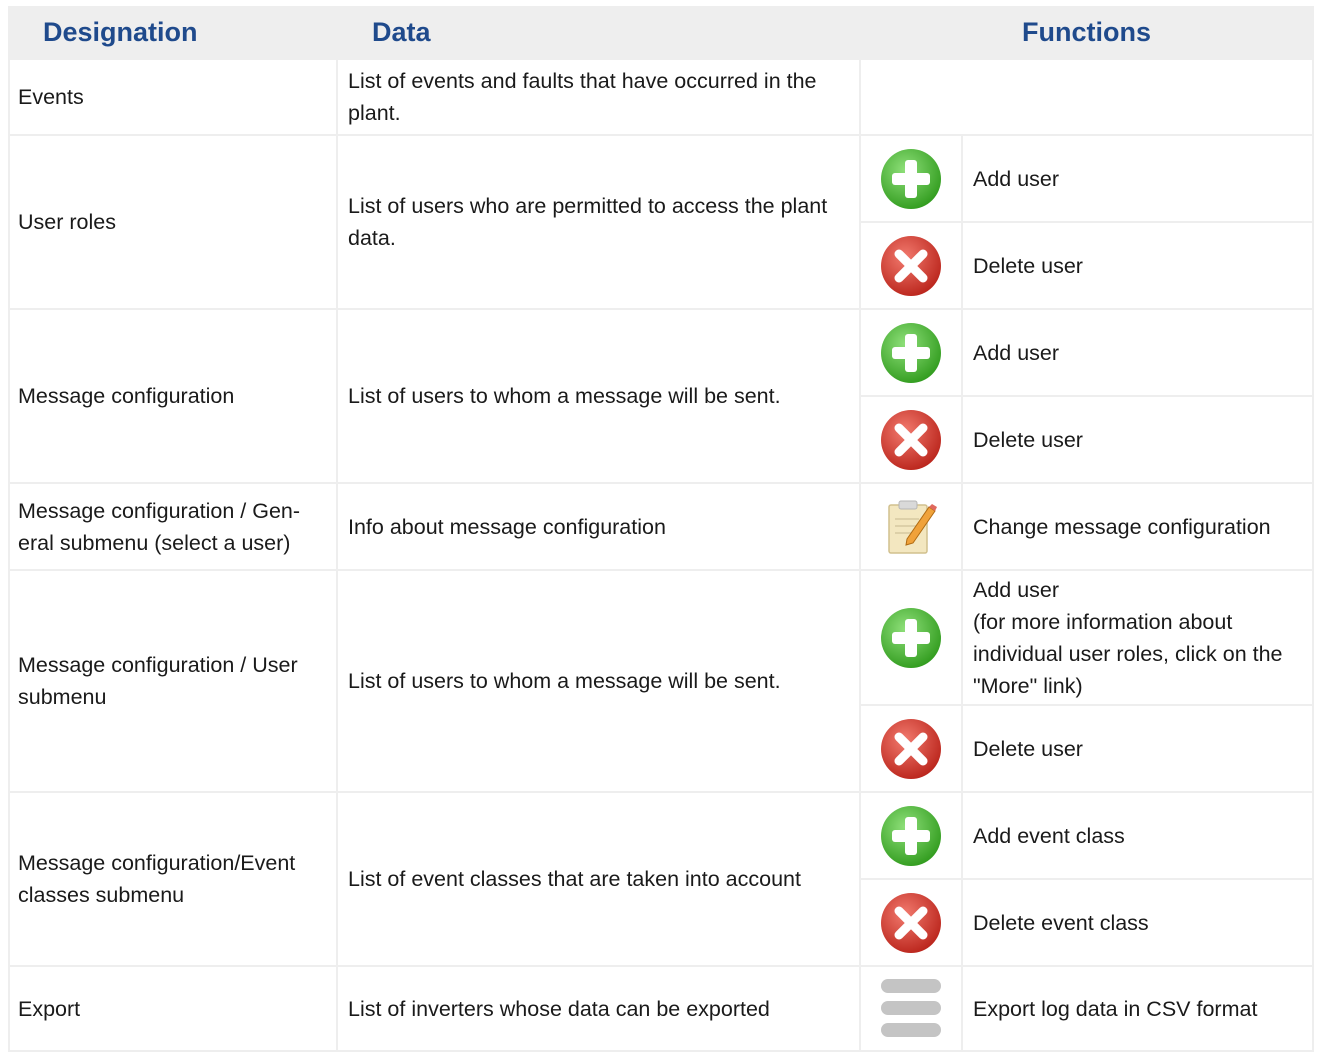  What do you see at coordinates (1137, 835) in the screenshot?
I see `function-label: Add event class` at bounding box center [1137, 835].